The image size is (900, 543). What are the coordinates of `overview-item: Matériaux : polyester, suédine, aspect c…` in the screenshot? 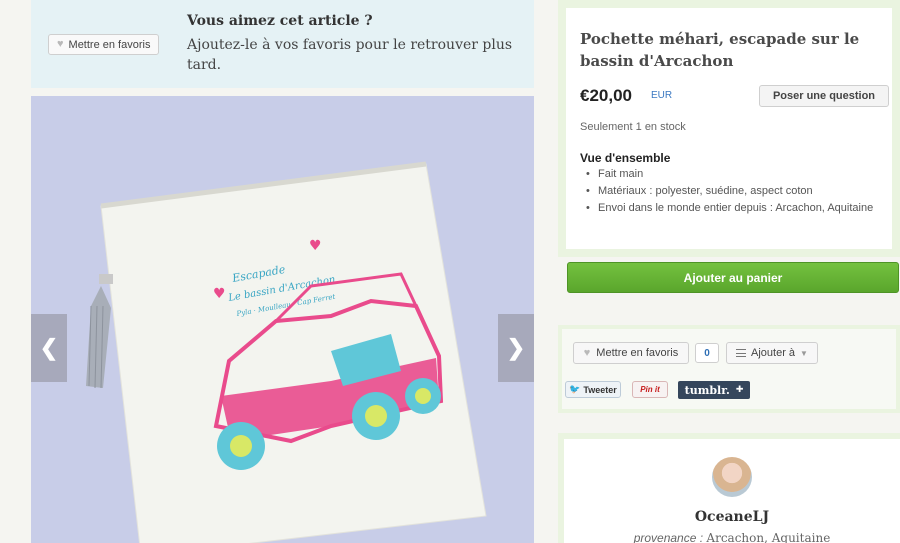 It's located at (736, 191).